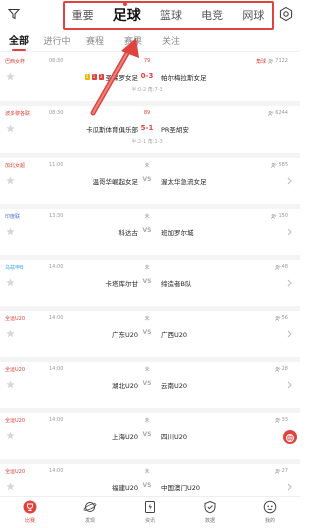 This screenshot has height=528, width=320. I want to click on halftime-corners: 半:0-2 角:7-3, so click(147, 90).